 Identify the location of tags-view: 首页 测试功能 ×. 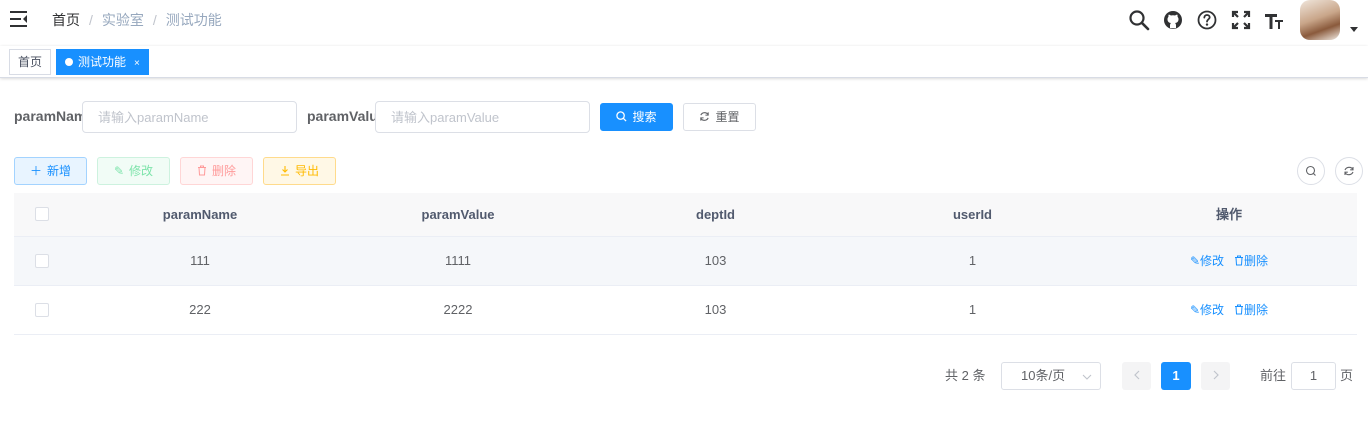
(684, 62).